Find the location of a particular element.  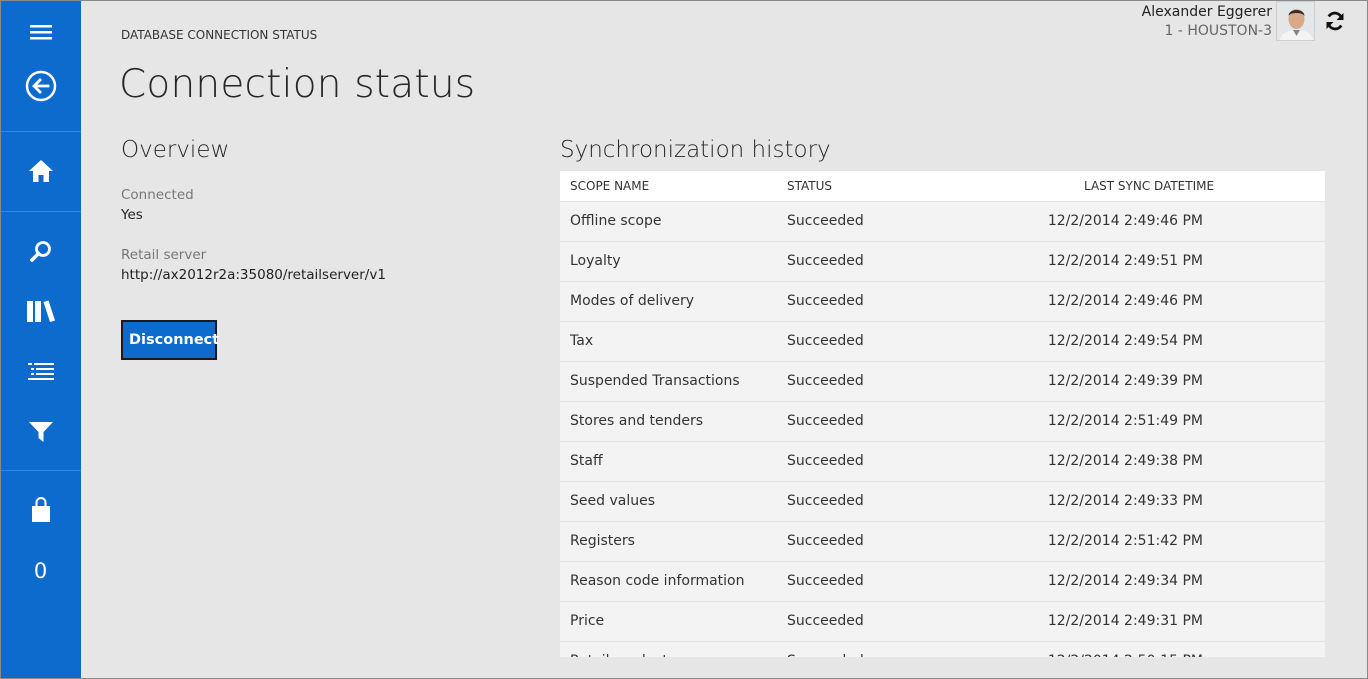

table-row: Seed values Succeeded 12/2/2014 2:49:33 PM is located at coordinates (942, 501).